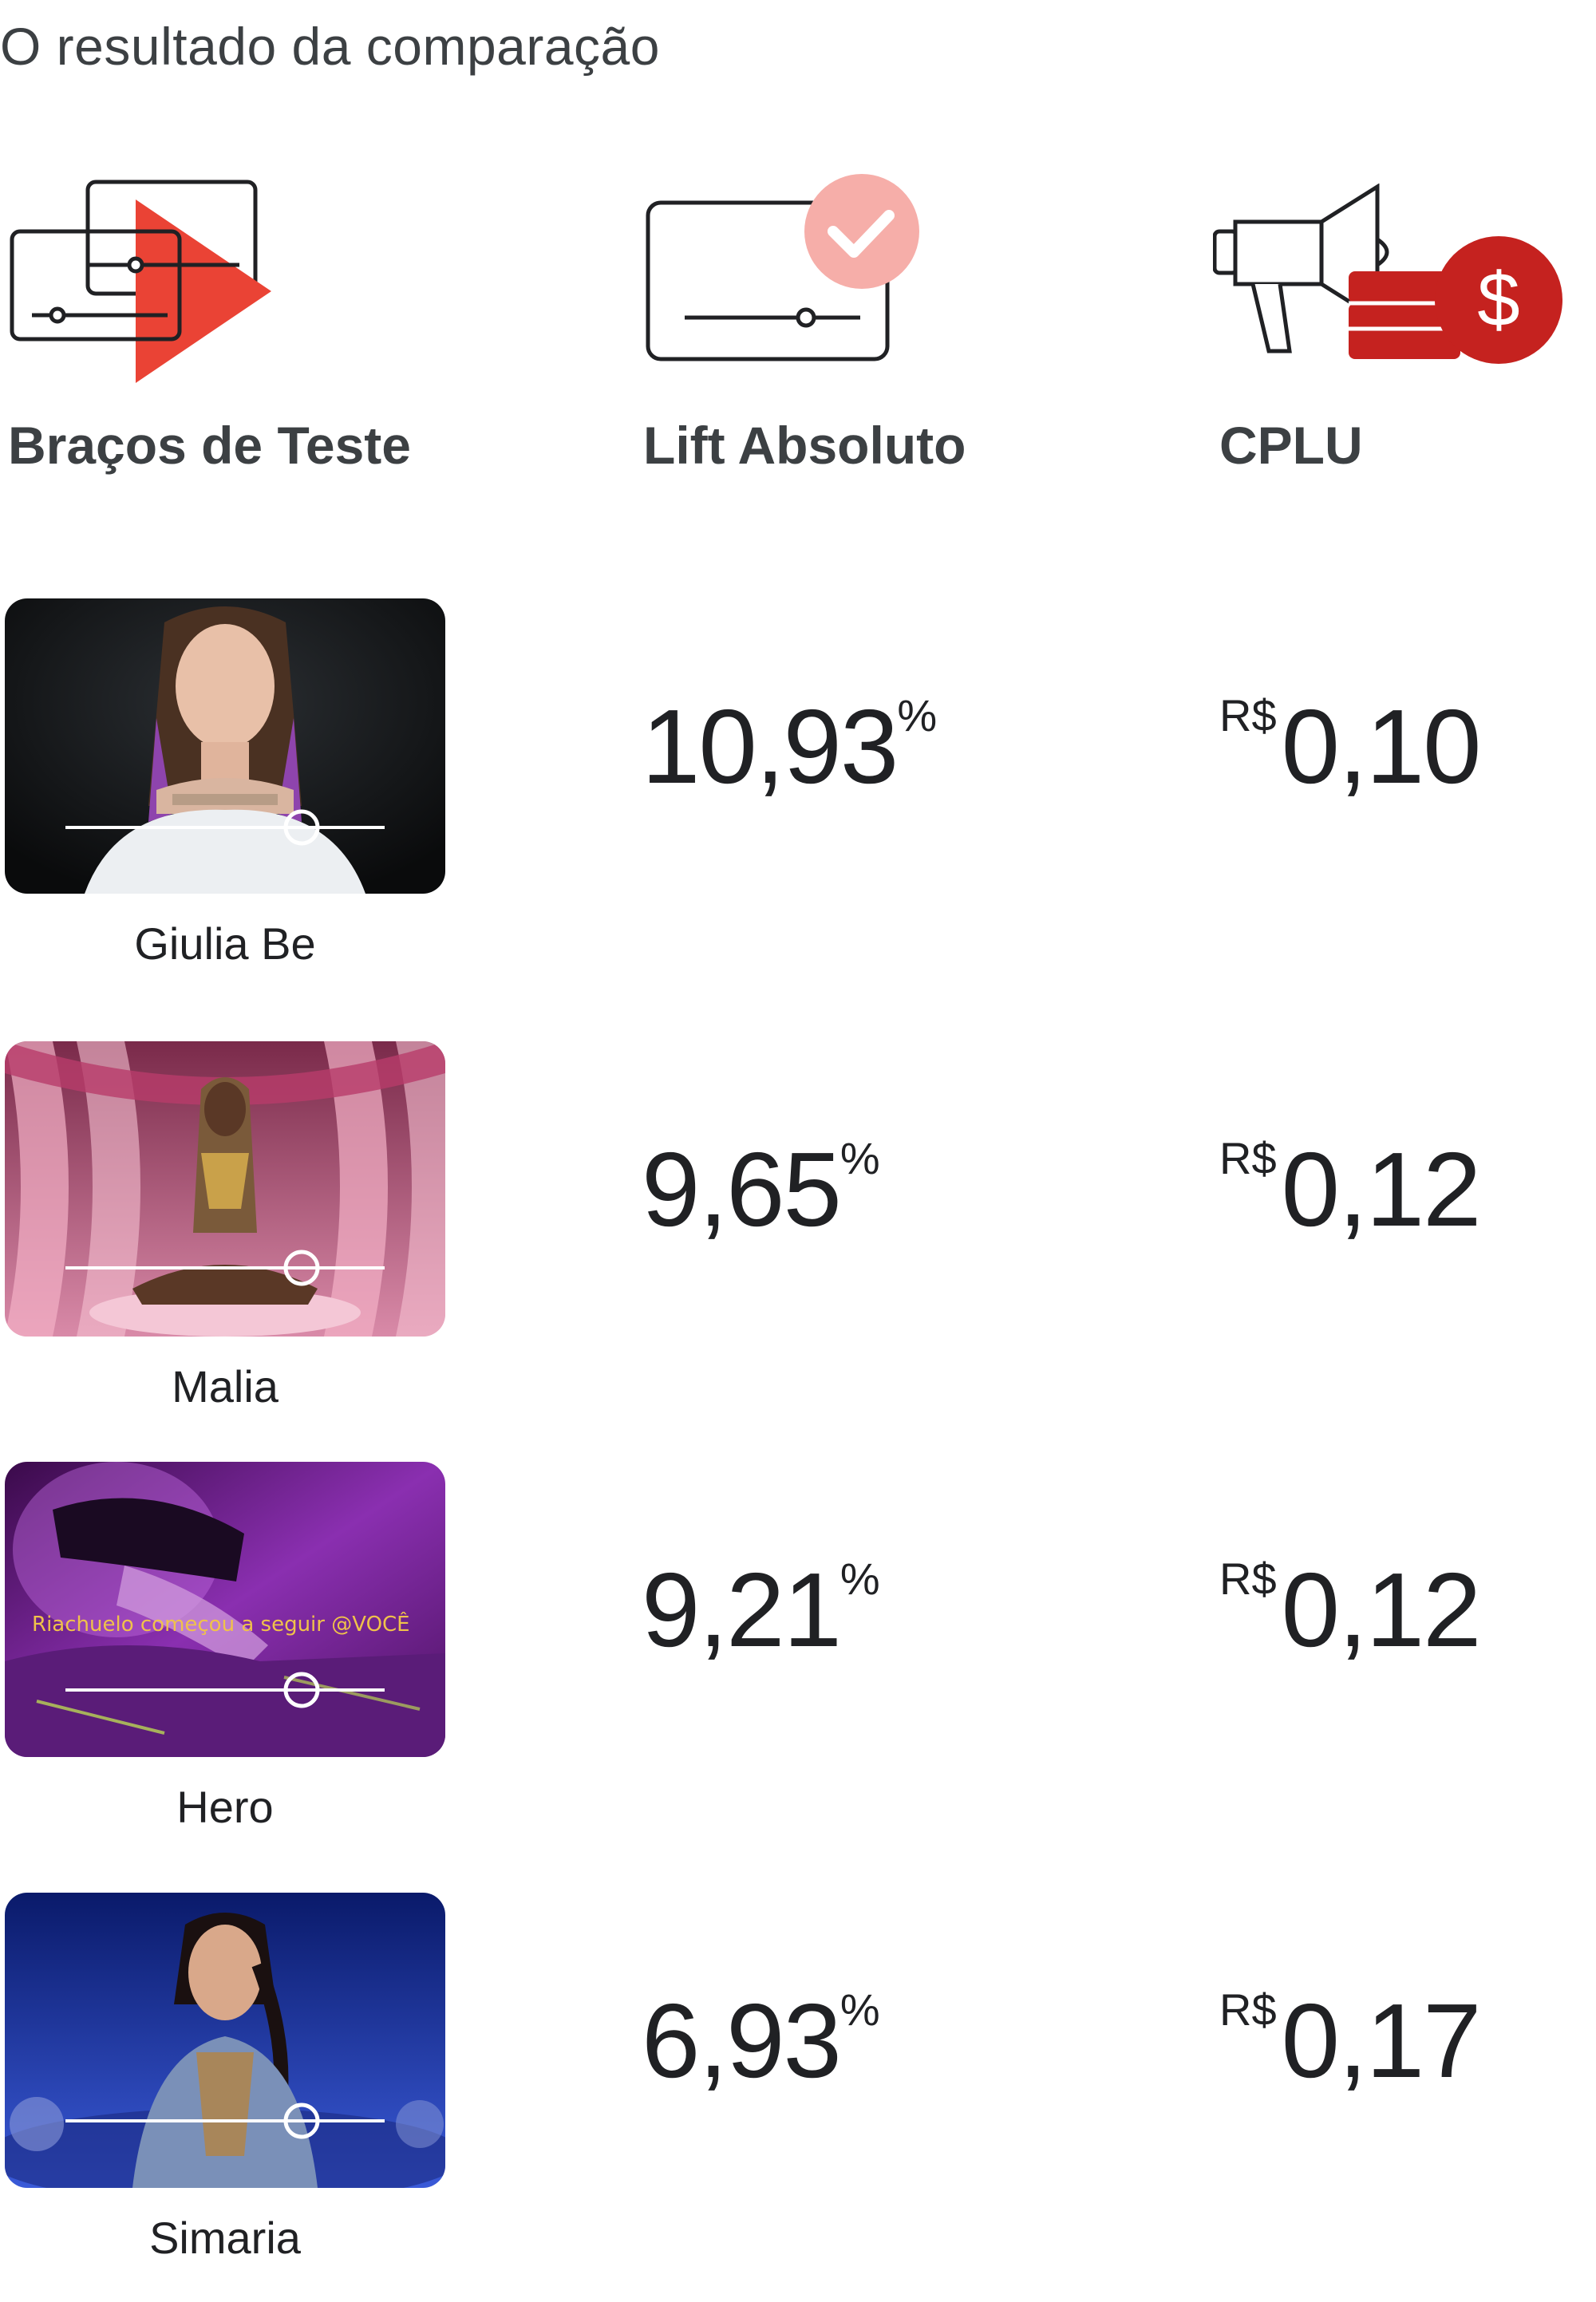 The image size is (1596, 2302). Describe the element at coordinates (742, 1190) in the screenshot. I see `lift-number: 9,65` at that location.